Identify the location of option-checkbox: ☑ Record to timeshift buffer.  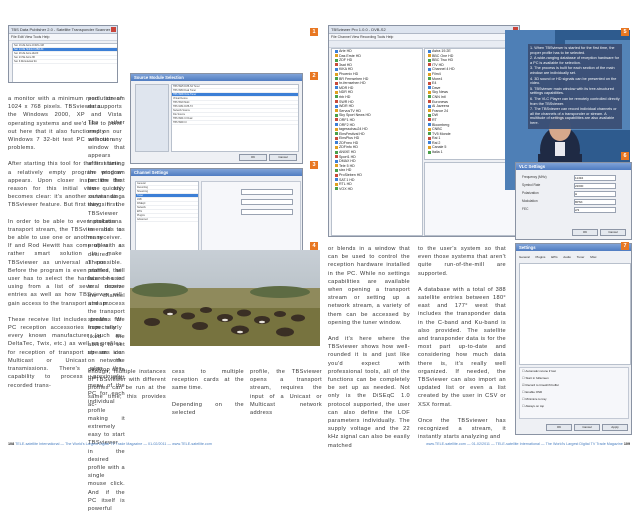
(575, 385).